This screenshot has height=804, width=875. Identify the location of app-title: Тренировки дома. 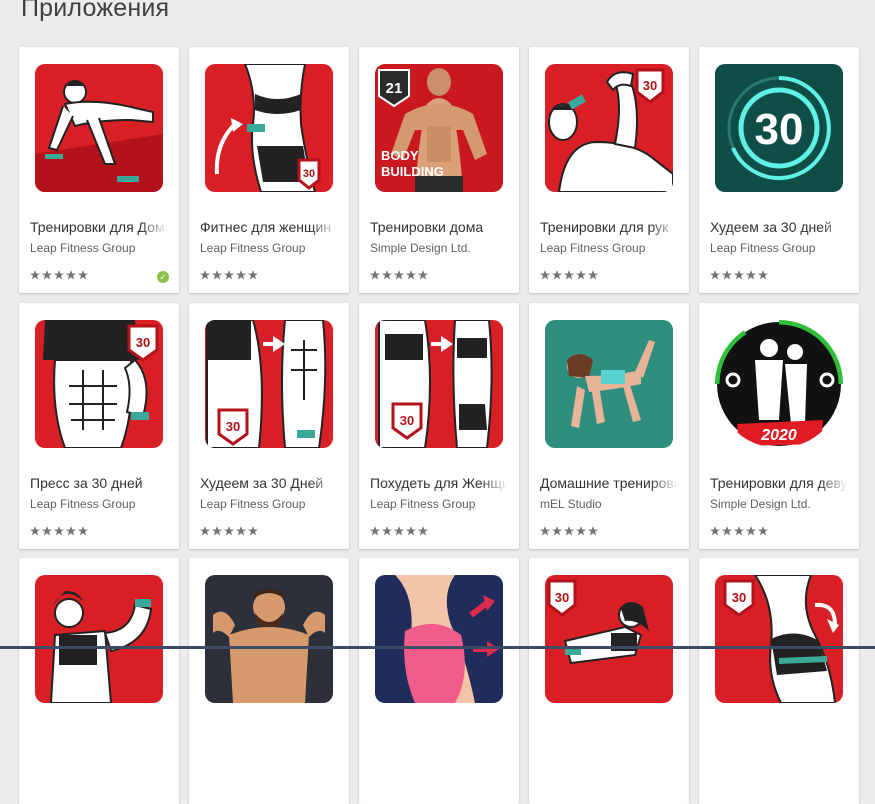
(439, 227).